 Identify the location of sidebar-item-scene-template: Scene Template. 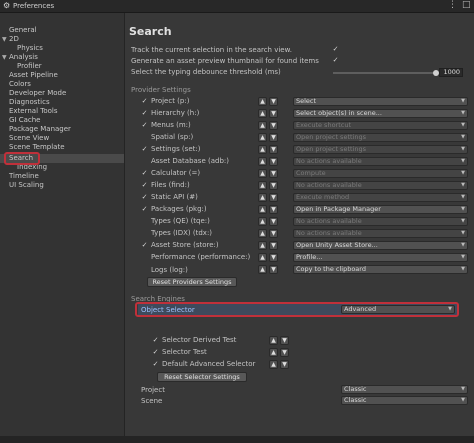
(62, 147).